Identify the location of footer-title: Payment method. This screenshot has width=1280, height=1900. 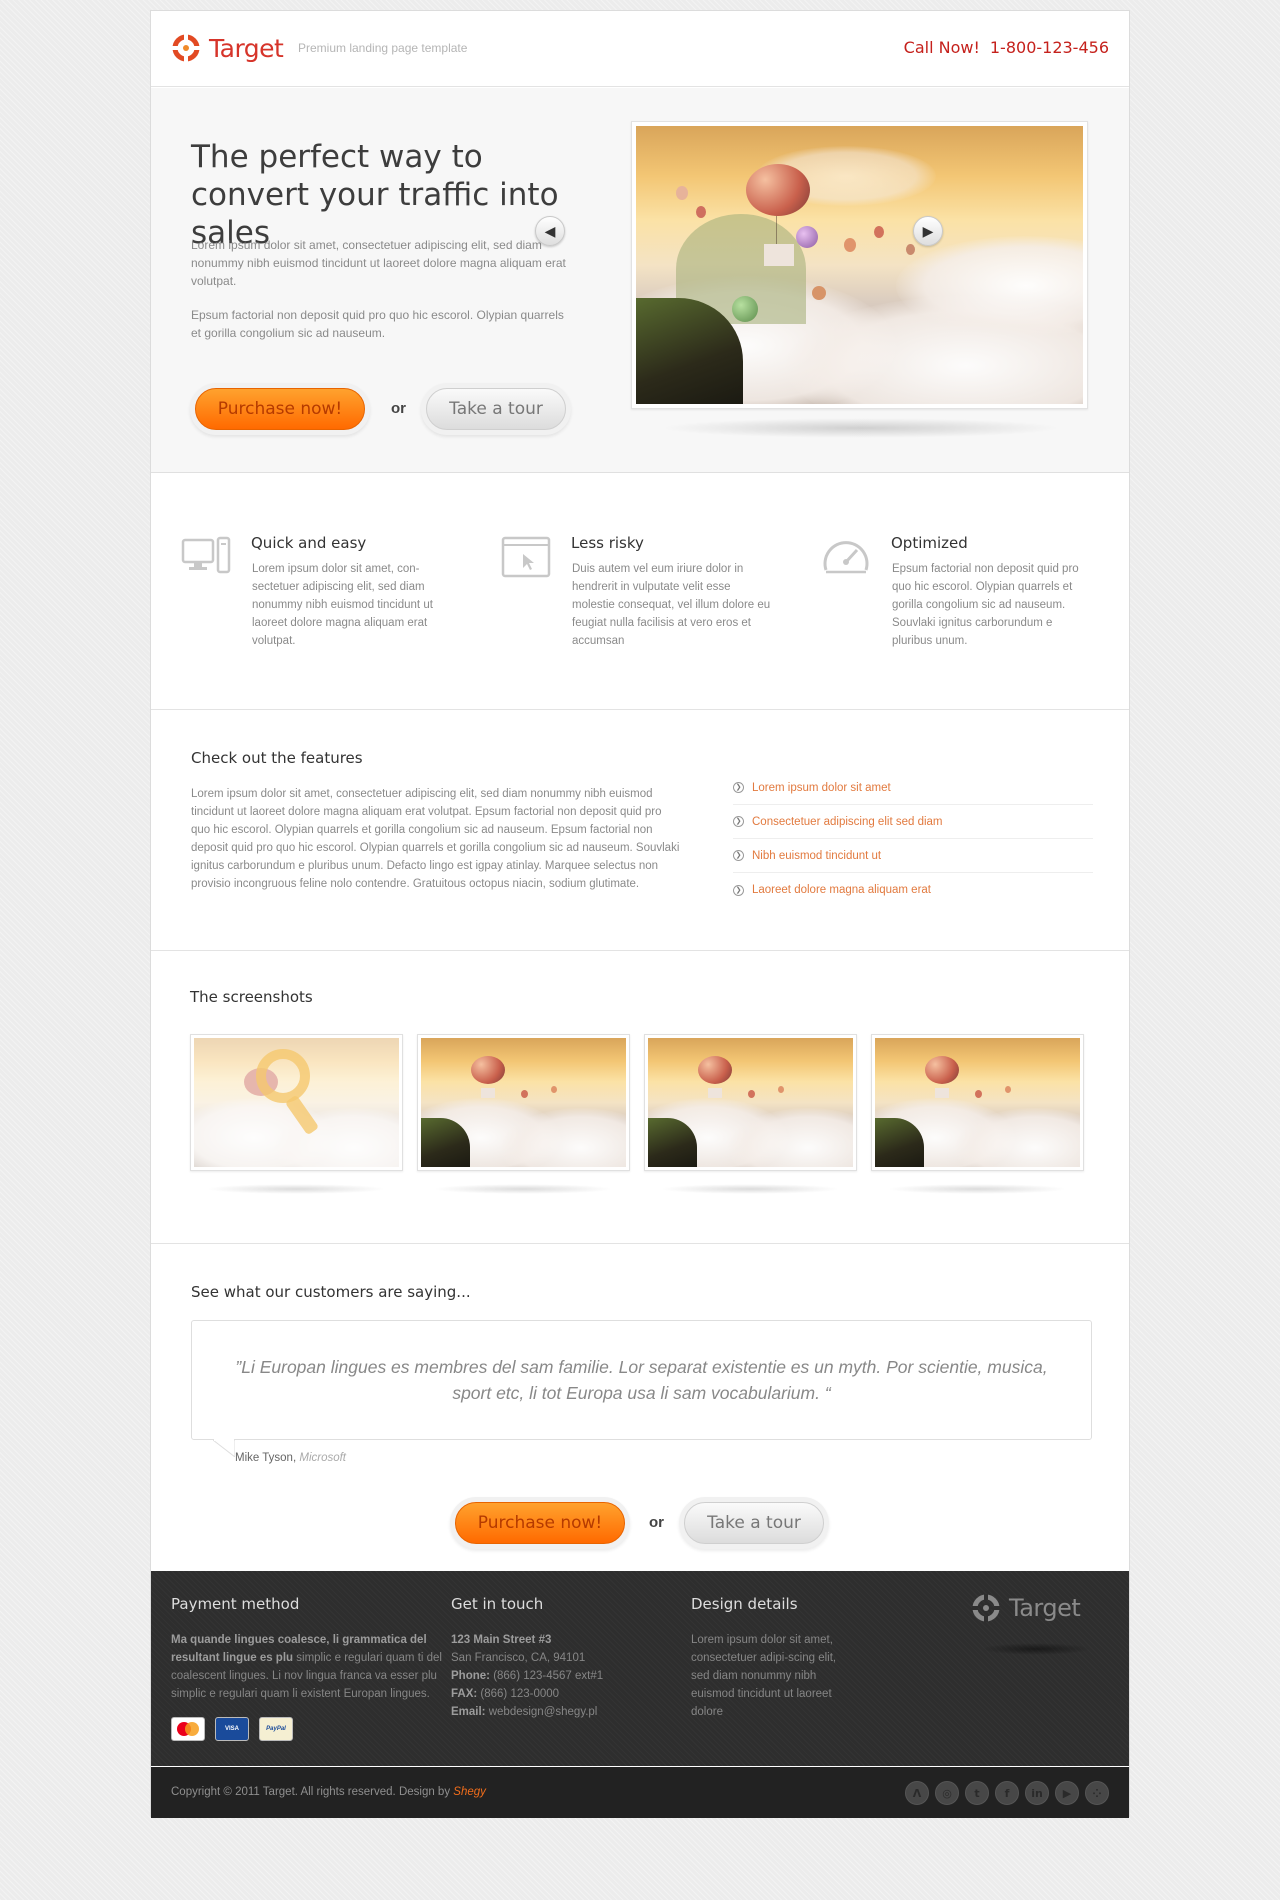
(235, 1604).